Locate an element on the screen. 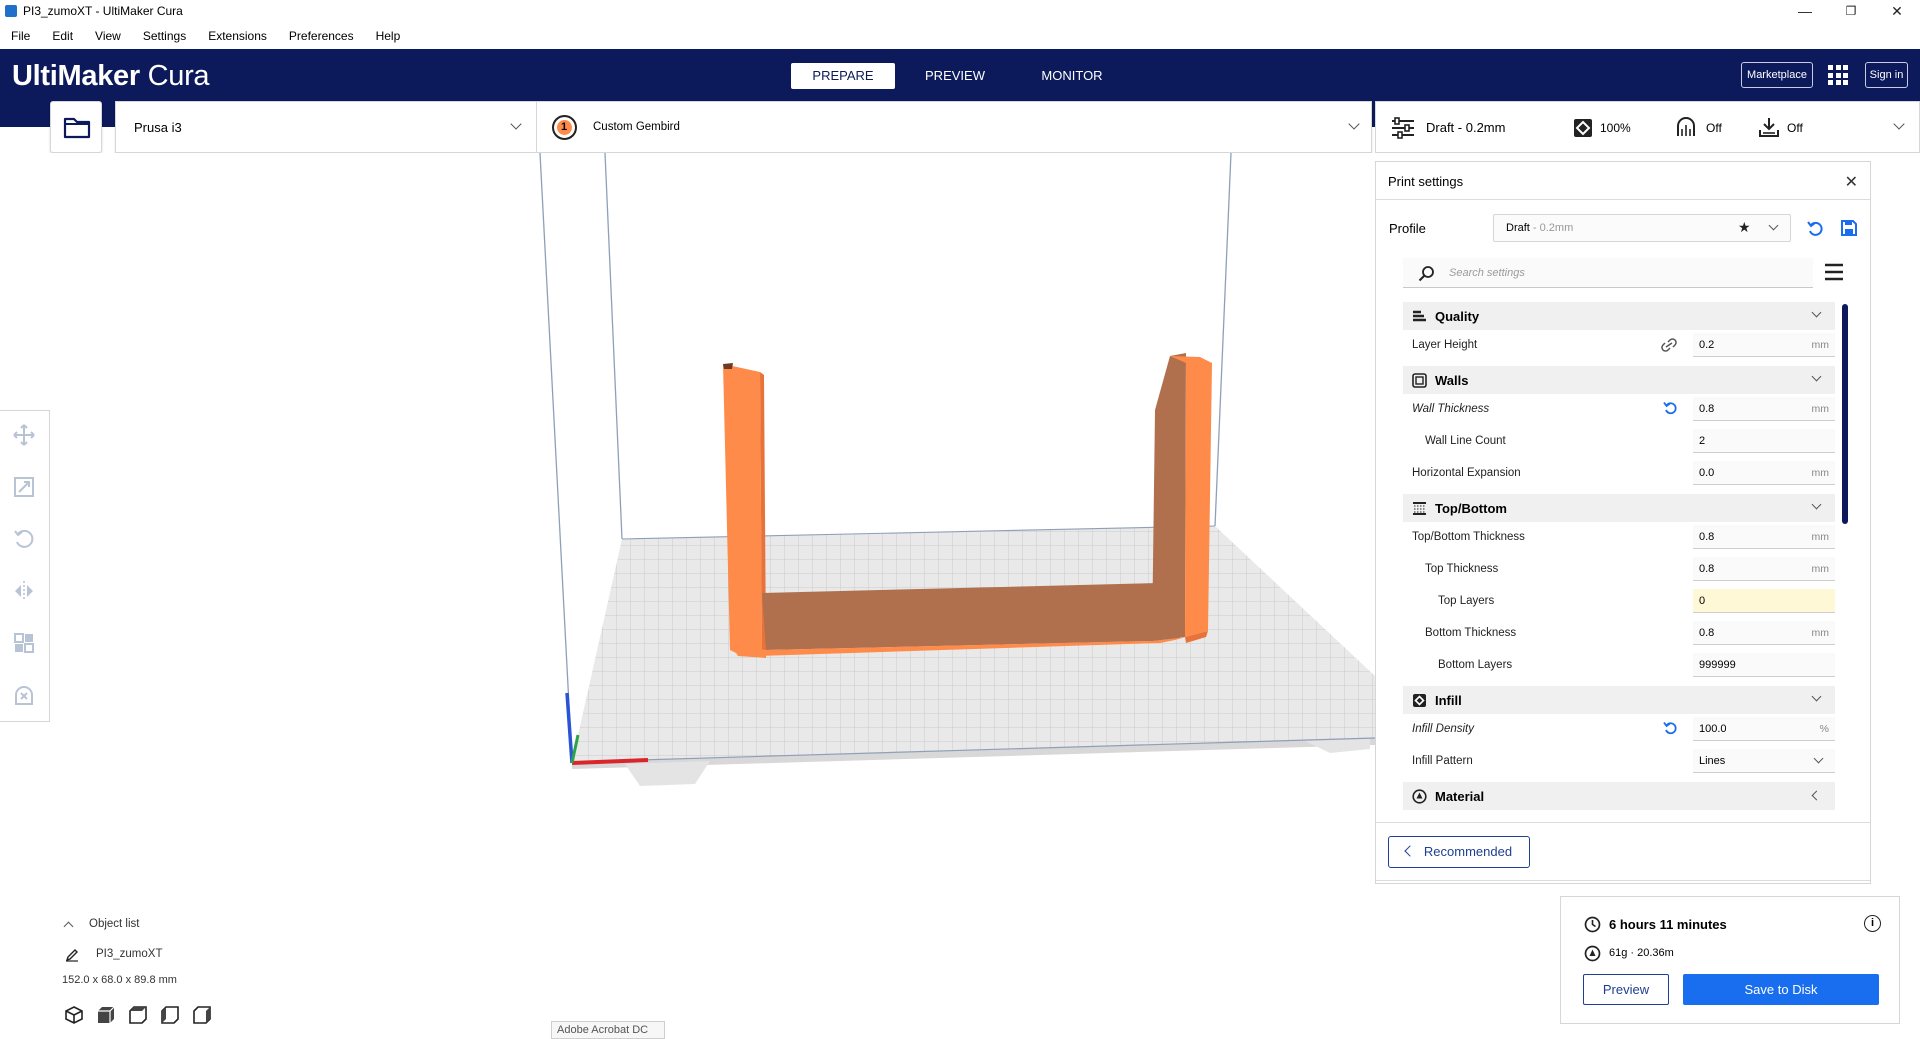  brand-logo: UltiMaker Cura is located at coordinates (111, 76).